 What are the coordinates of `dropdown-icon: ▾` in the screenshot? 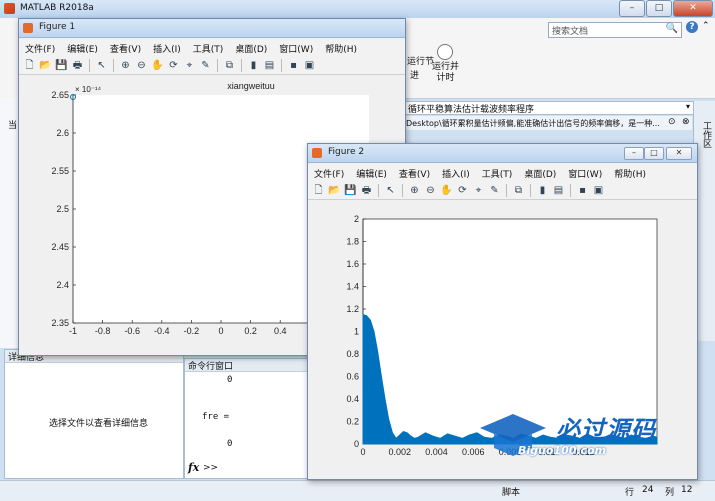 It's located at (688, 106).